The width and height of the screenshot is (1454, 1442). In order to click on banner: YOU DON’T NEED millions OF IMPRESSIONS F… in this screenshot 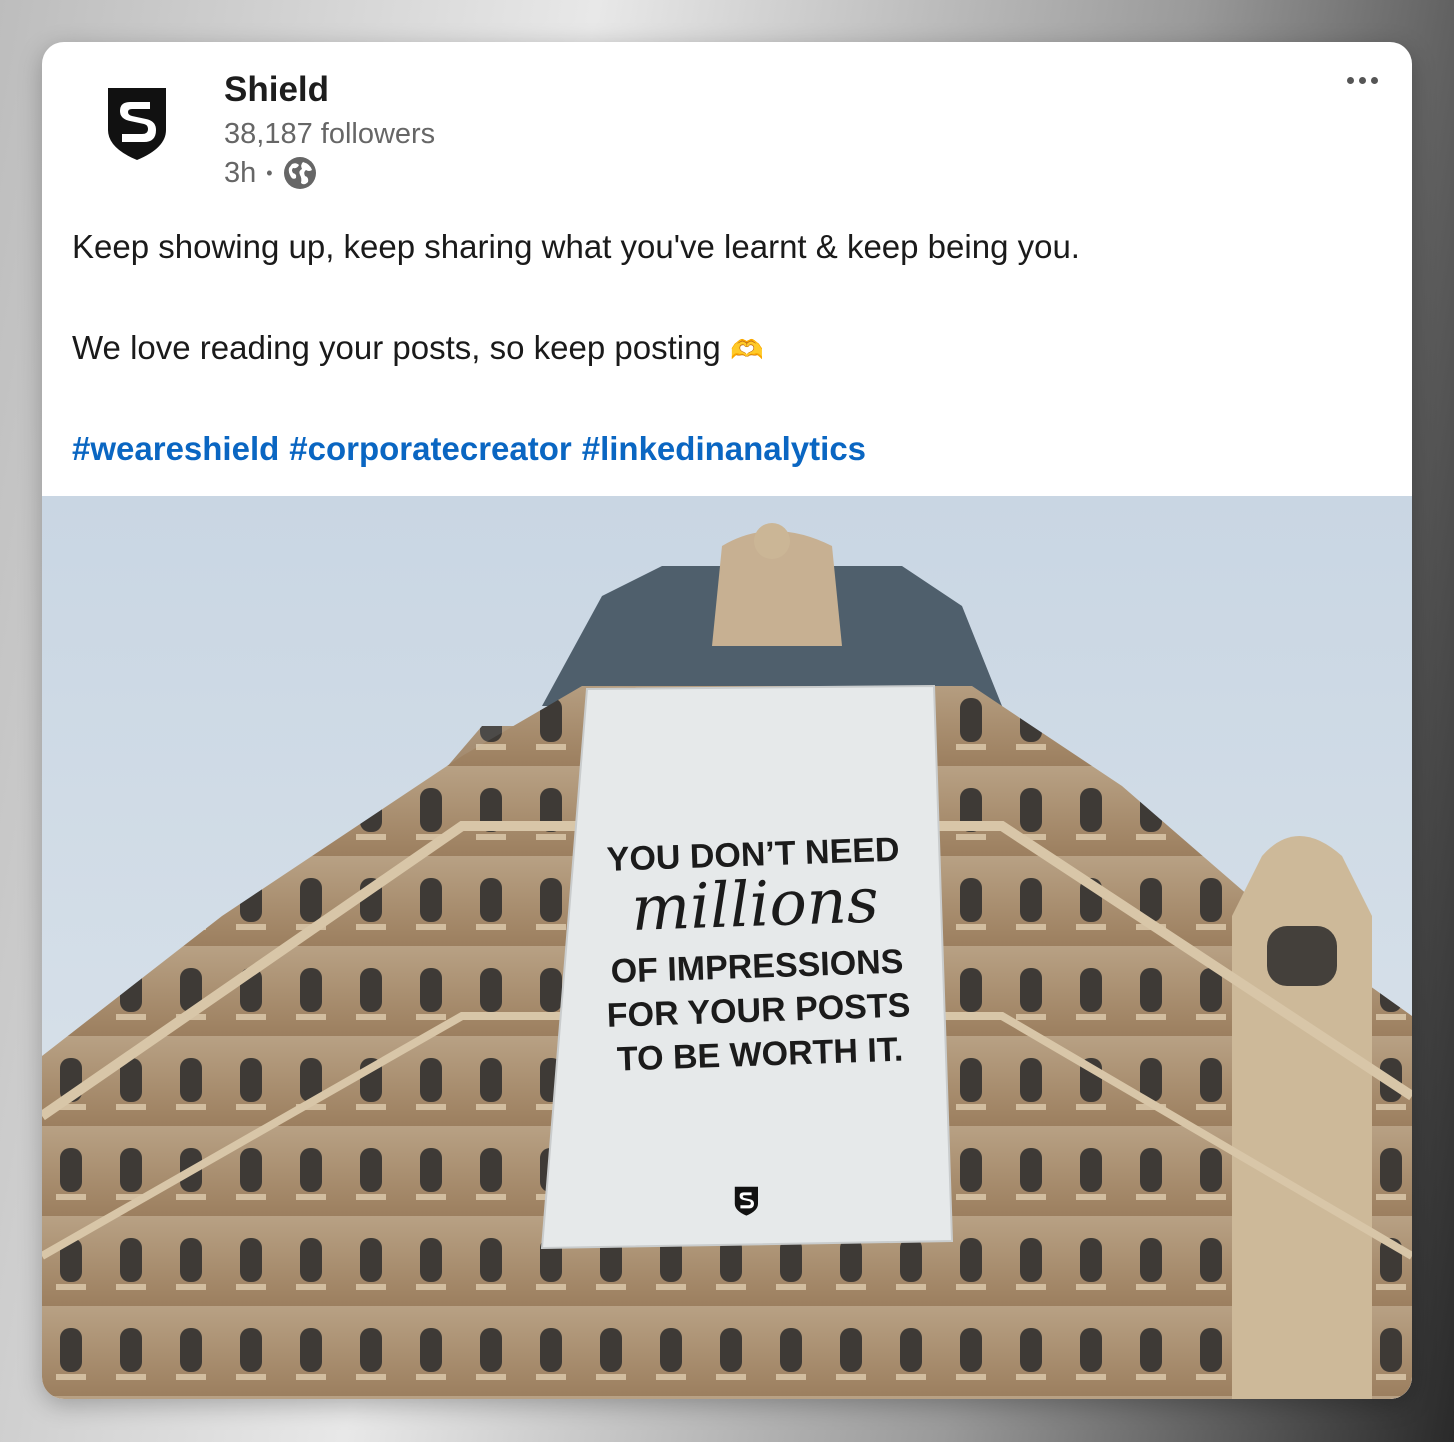, I will do `click(747, 967)`.